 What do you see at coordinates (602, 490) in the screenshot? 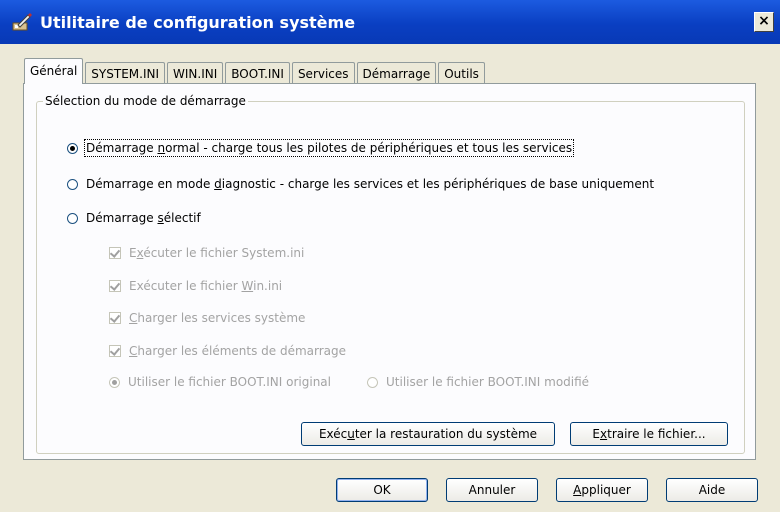
I see `apply-button: Appliquer` at bounding box center [602, 490].